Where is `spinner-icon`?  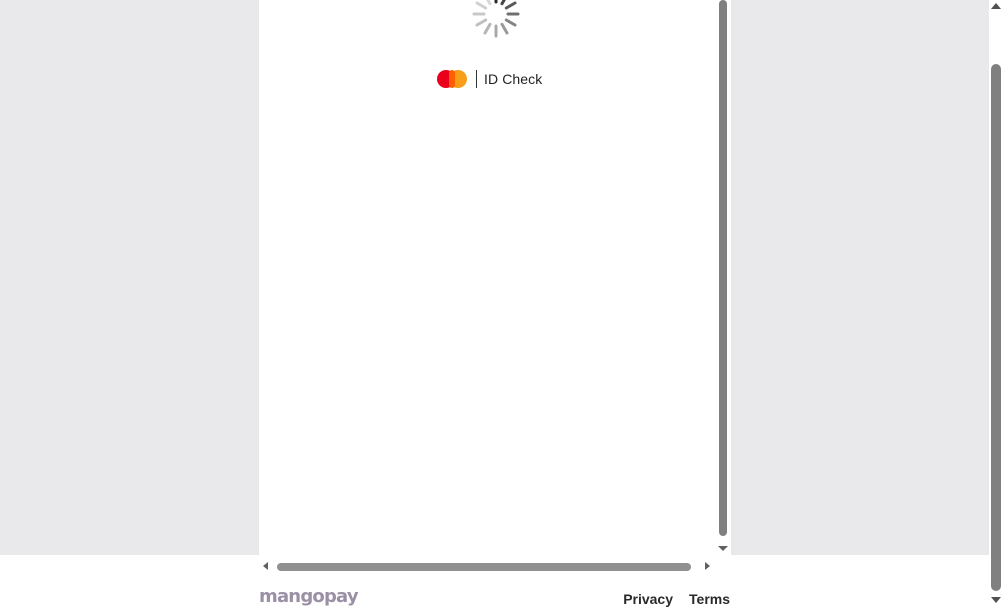
spinner-icon is located at coordinates (496, 19).